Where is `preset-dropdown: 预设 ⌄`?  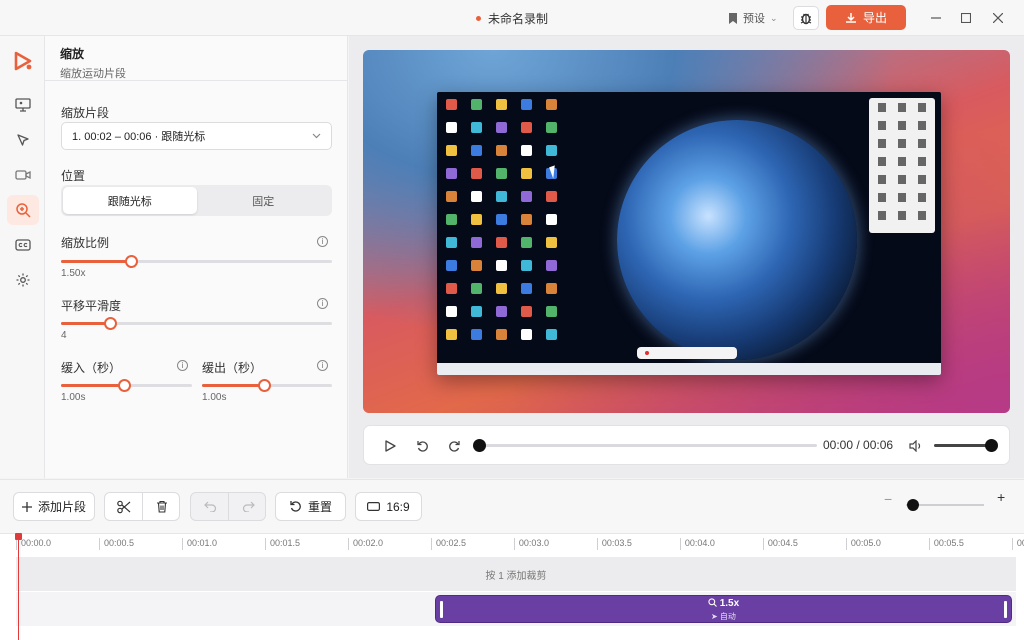
preset-dropdown: 预设 ⌄ is located at coordinates (753, 18).